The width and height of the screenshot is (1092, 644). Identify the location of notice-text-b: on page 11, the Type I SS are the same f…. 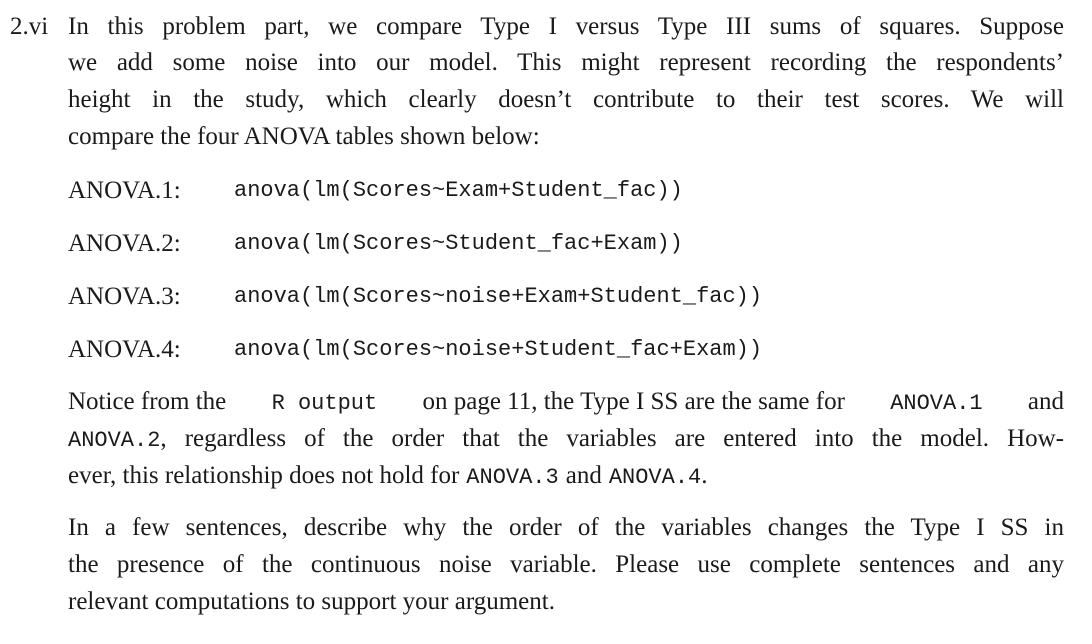
(633, 401).